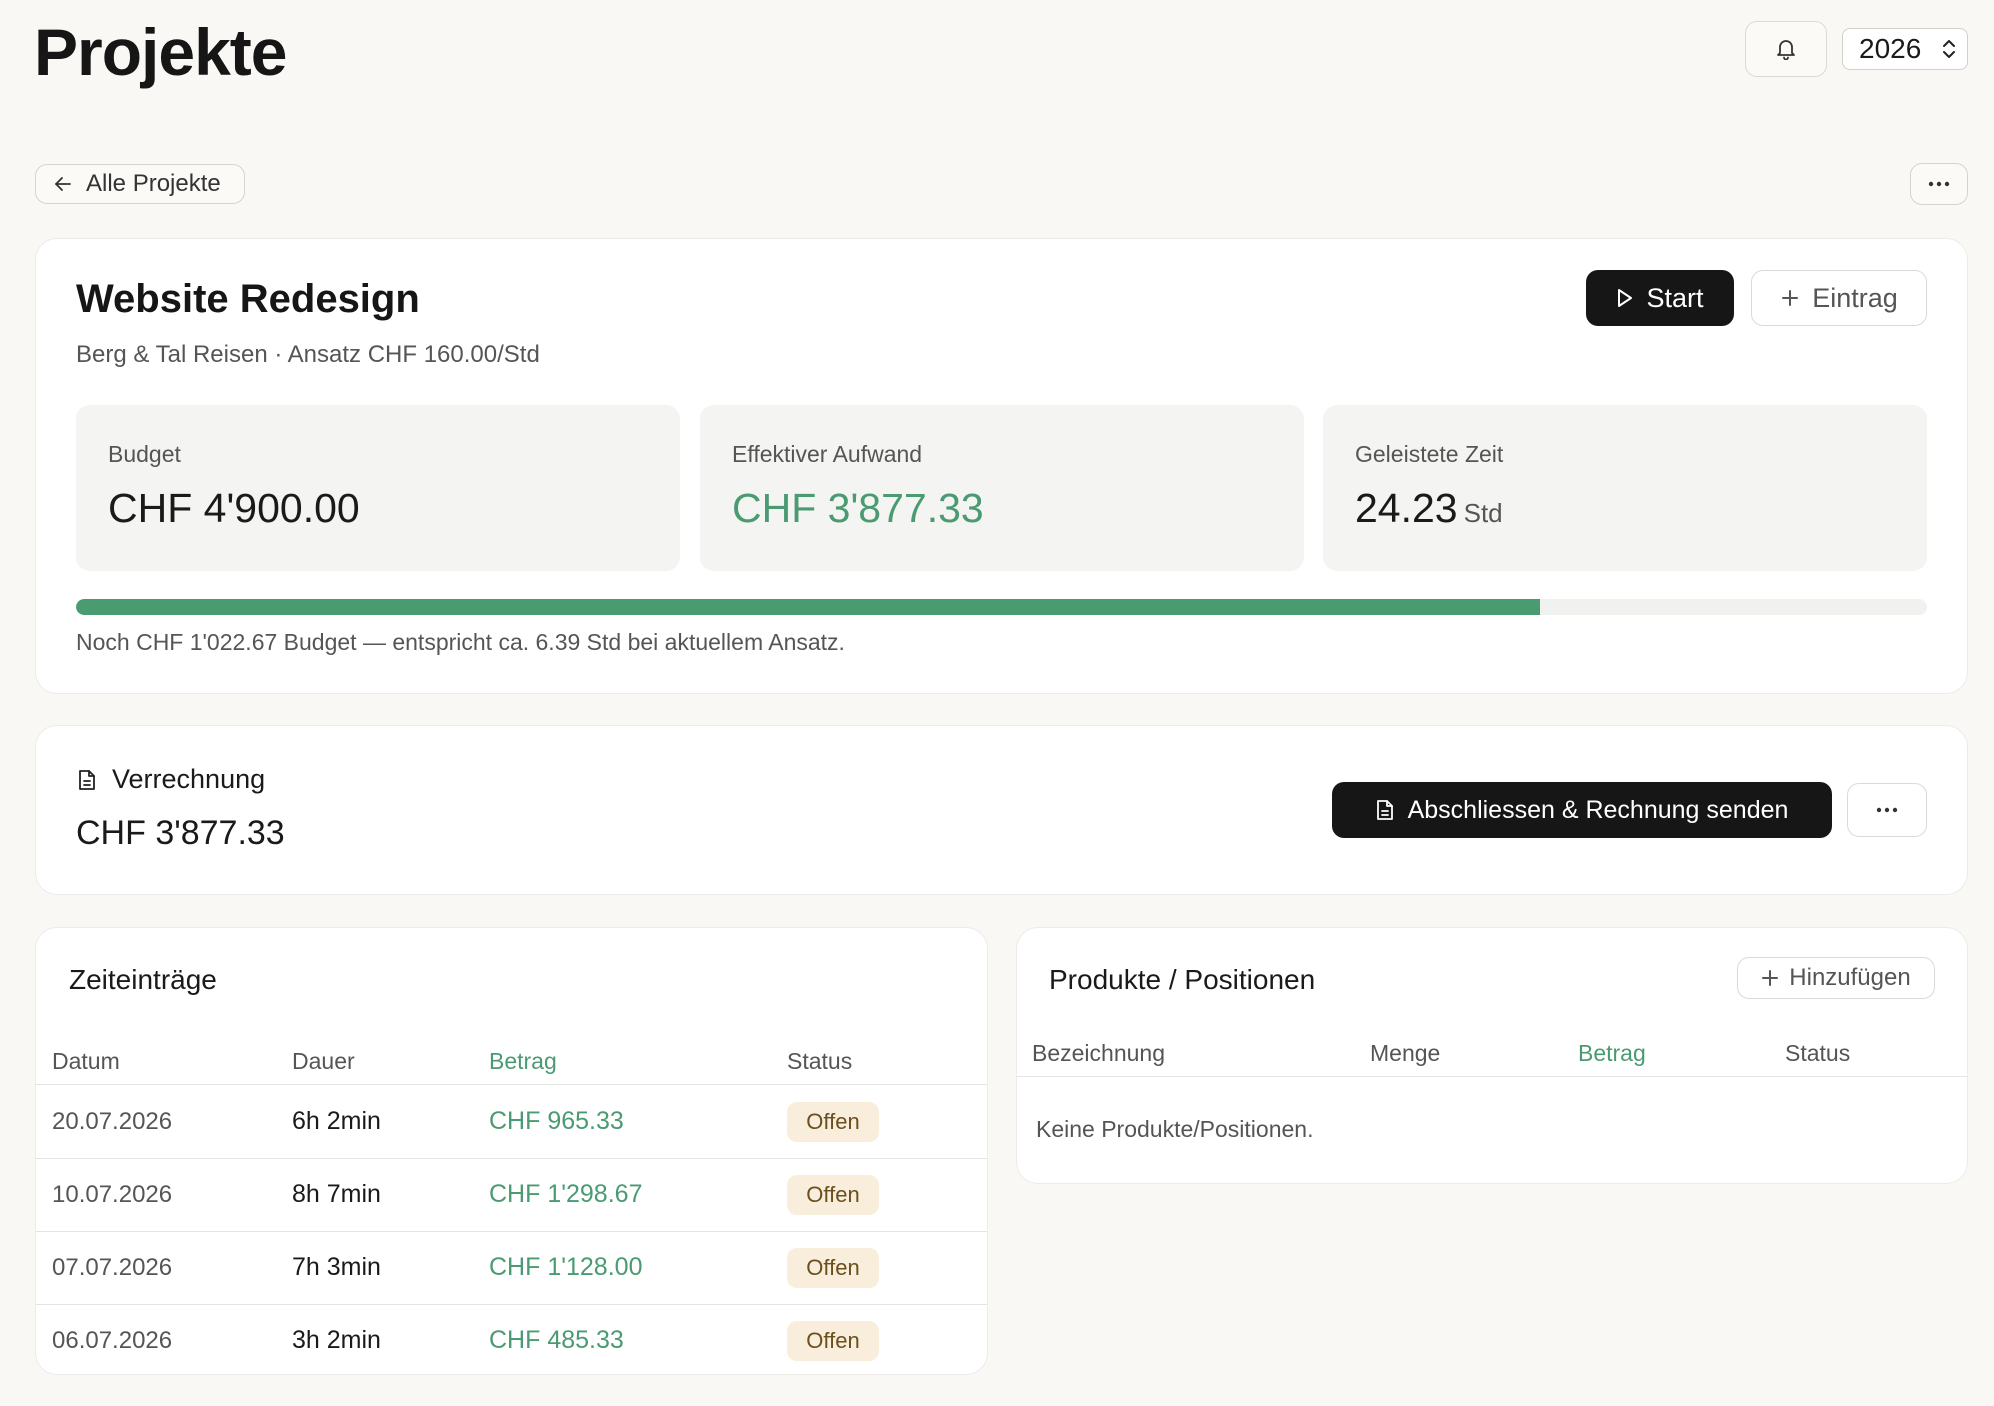 This screenshot has width=1994, height=1406. I want to click on entry-amount: CHF 1'298.67, so click(566, 1194).